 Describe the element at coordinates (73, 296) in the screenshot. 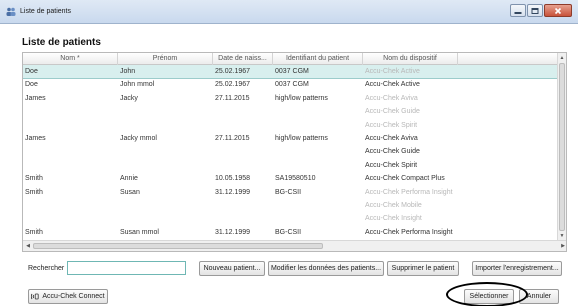

I see `connect-button-label: Accu-Chek Connect` at that location.